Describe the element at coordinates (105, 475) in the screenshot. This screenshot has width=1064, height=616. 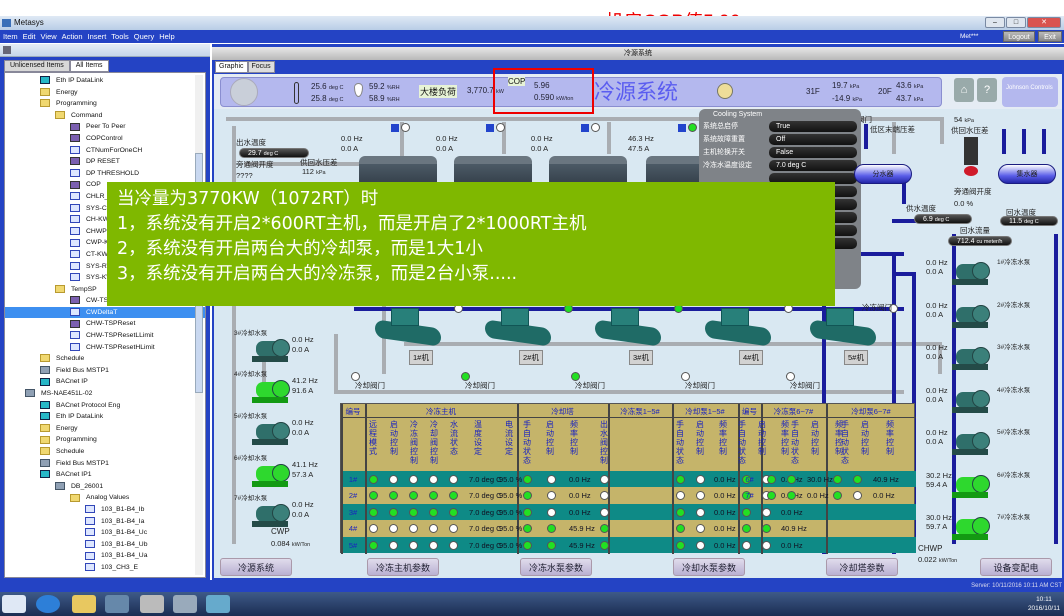
I see `tree-item: BACnet IP1` at that location.